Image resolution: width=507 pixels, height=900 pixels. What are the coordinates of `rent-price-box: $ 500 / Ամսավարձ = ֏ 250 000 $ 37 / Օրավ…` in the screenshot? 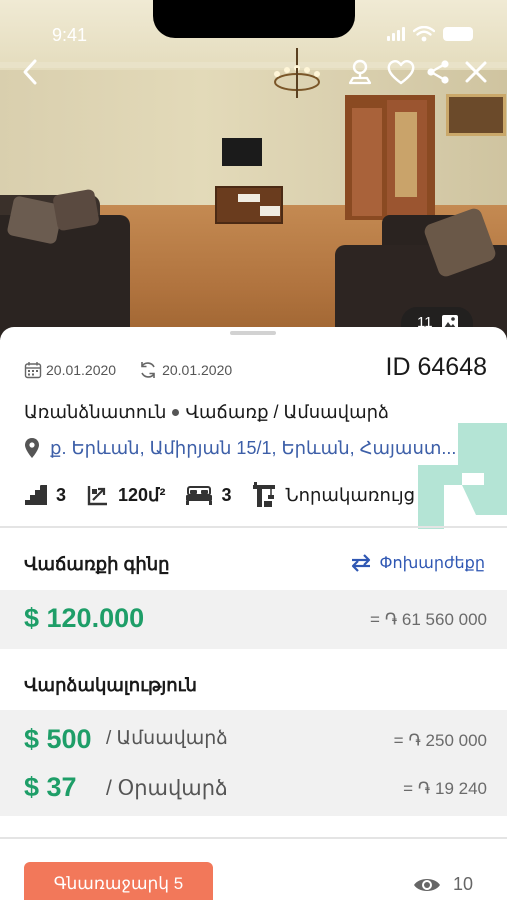 It's located at (253, 763).